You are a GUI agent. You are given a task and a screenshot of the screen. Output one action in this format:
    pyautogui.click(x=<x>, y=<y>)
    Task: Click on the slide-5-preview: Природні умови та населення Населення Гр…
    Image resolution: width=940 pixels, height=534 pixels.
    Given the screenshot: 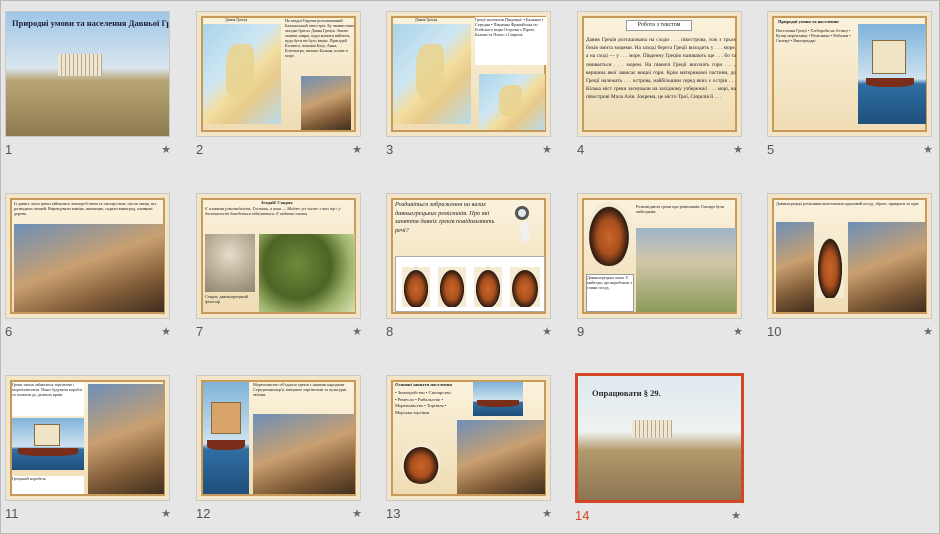 What is the action you would take?
    pyautogui.click(x=849, y=74)
    